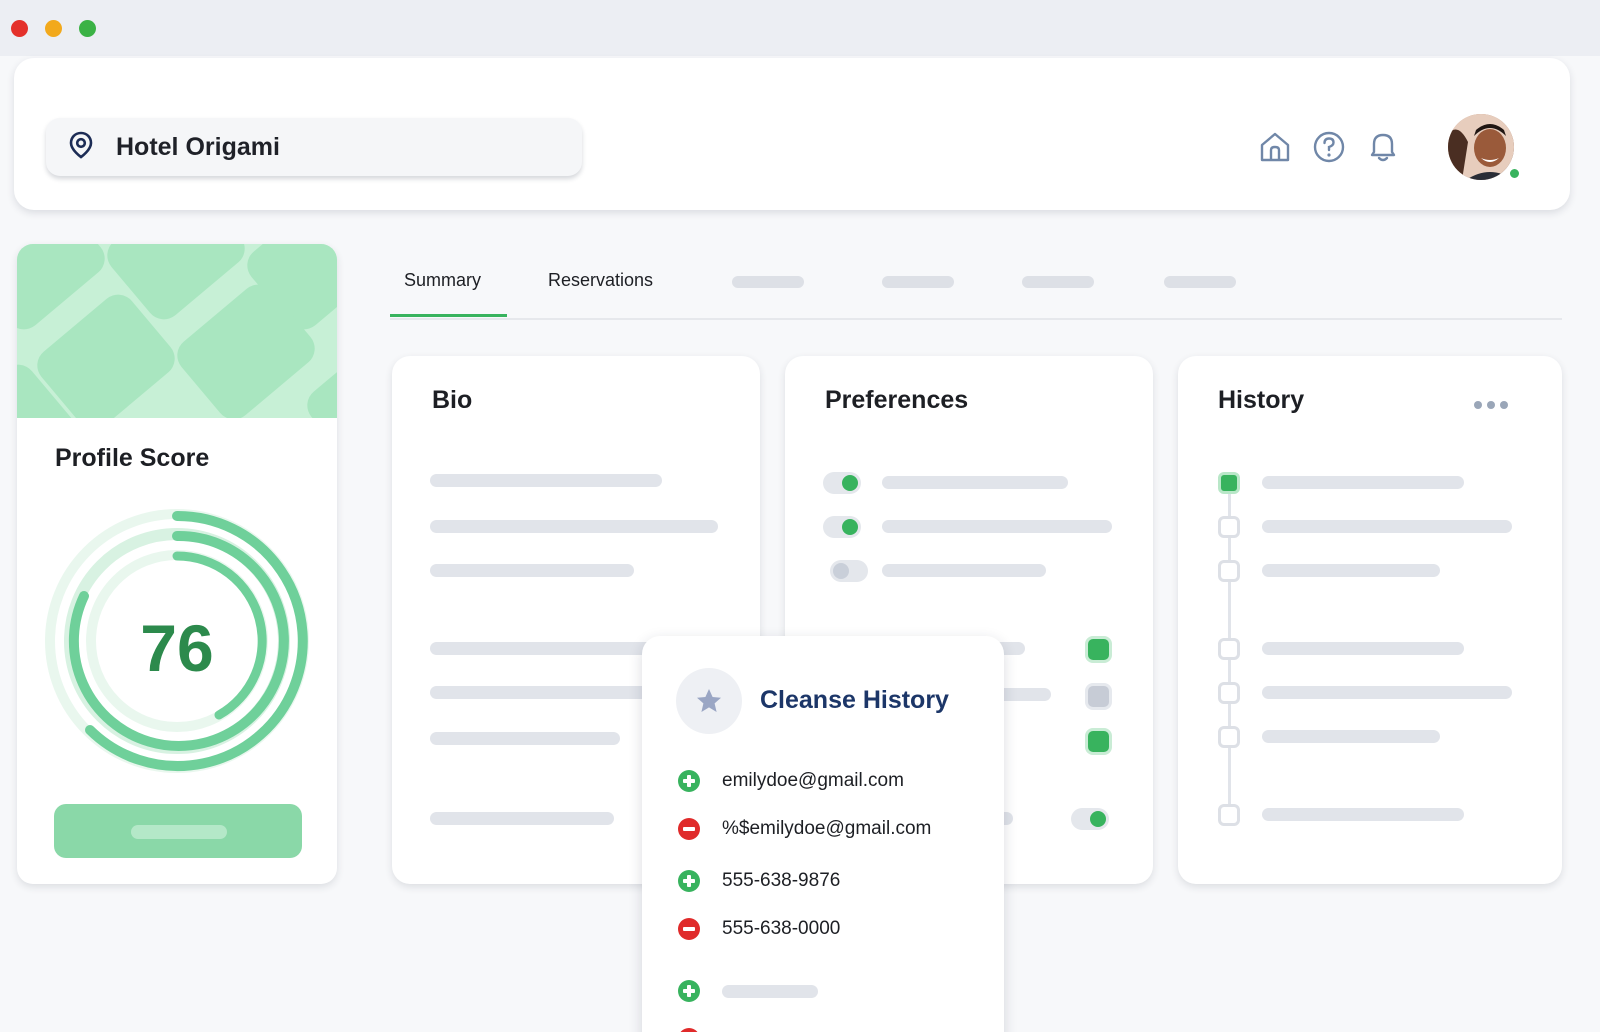  Describe the element at coordinates (976, 291) in the screenshot. I see `profile-tabs: Summary Reservations` at that location.